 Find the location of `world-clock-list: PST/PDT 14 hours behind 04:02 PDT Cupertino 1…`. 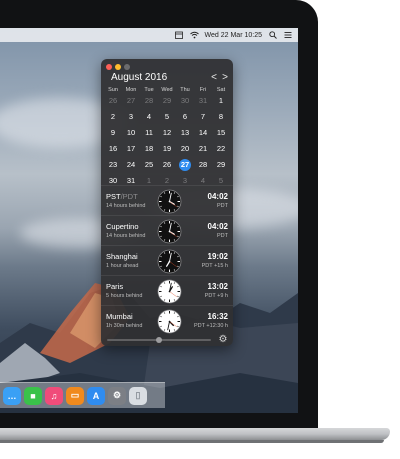

world-clock-list: PST/PDT 14 hours behind 04:02 PDT Cupertino 1… is located at coordinates (167, 260).